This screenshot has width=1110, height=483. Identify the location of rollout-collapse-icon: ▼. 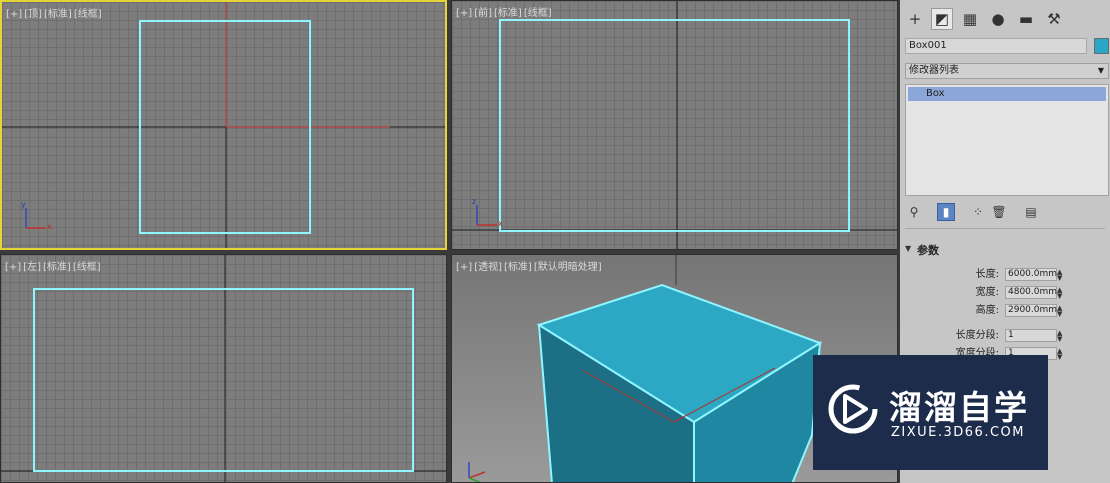
(908, 248).